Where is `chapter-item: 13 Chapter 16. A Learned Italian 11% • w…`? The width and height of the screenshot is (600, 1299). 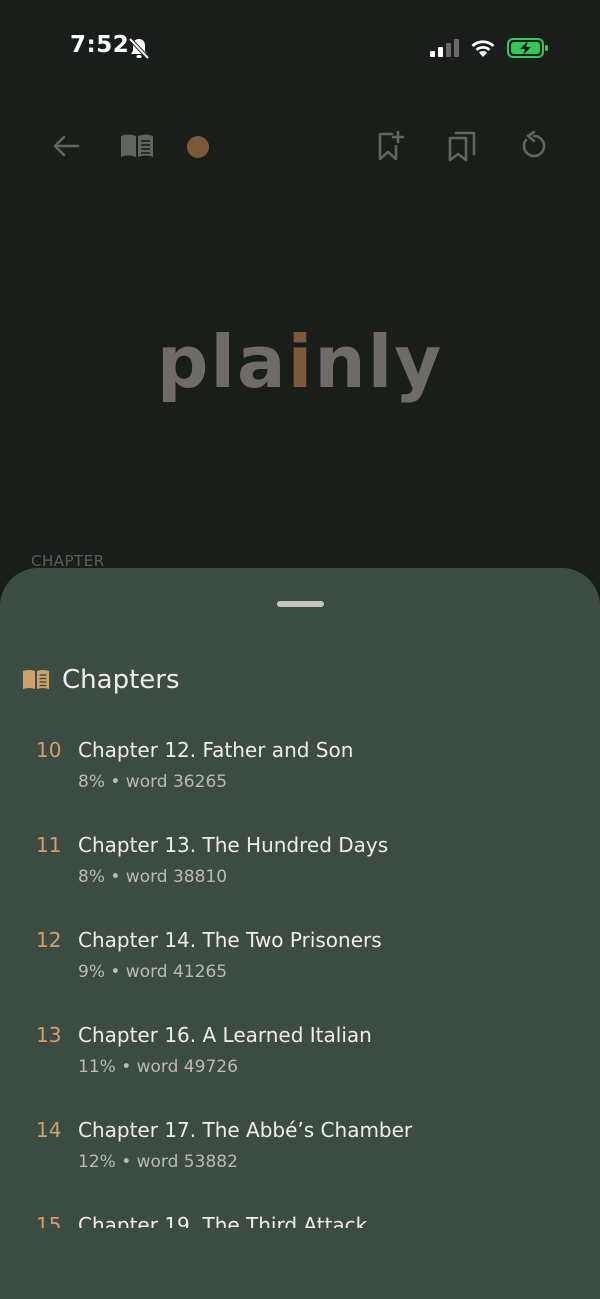
chapter-item: 13 Chapter 16. A Learned Italian 11% • w… is located at coordinates (300, 1058).